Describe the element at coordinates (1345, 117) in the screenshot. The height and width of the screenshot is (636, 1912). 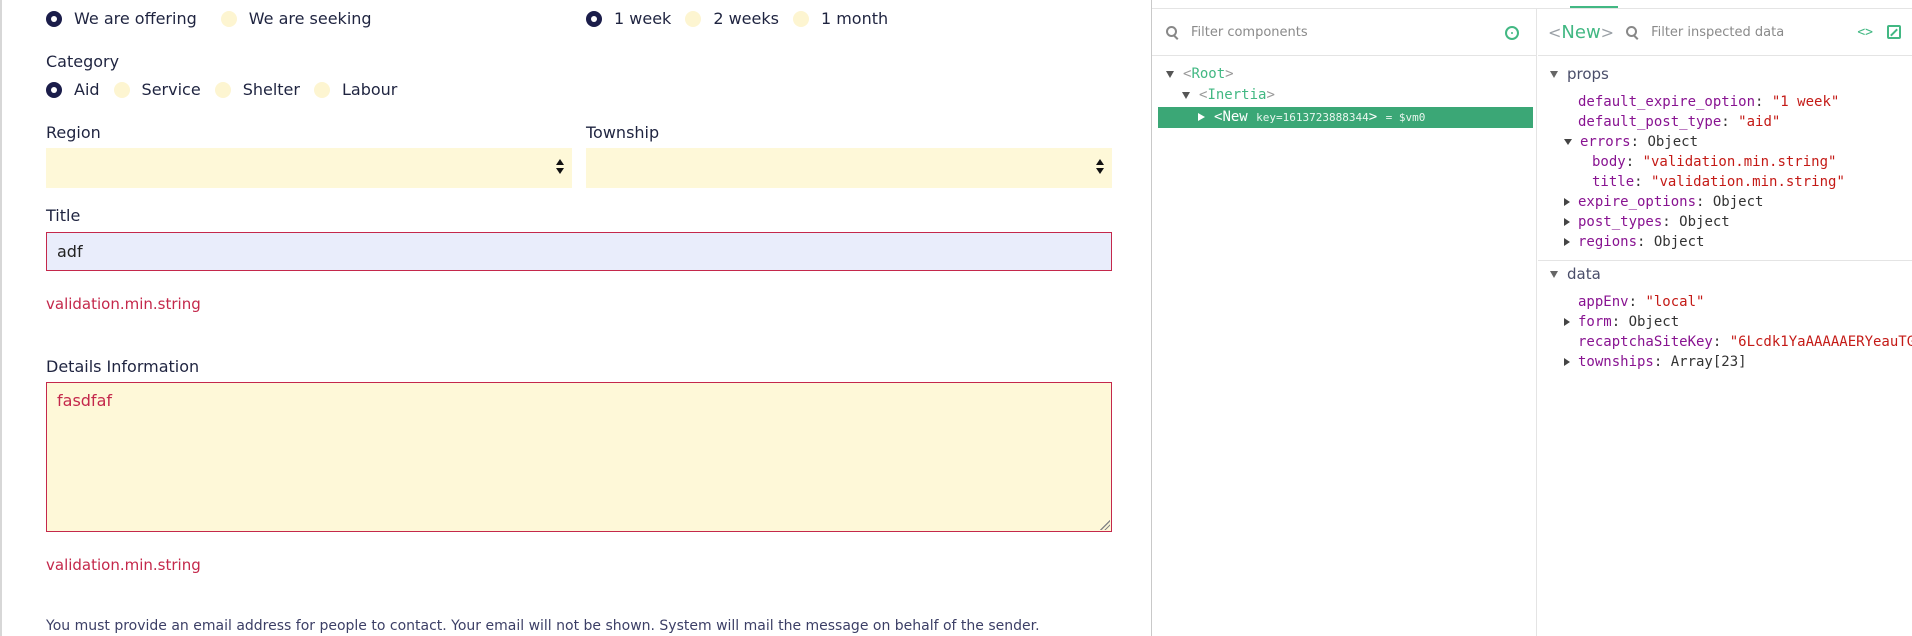
I see `tree-node-new: <New key=1613723888344> = $vm0` at that location.